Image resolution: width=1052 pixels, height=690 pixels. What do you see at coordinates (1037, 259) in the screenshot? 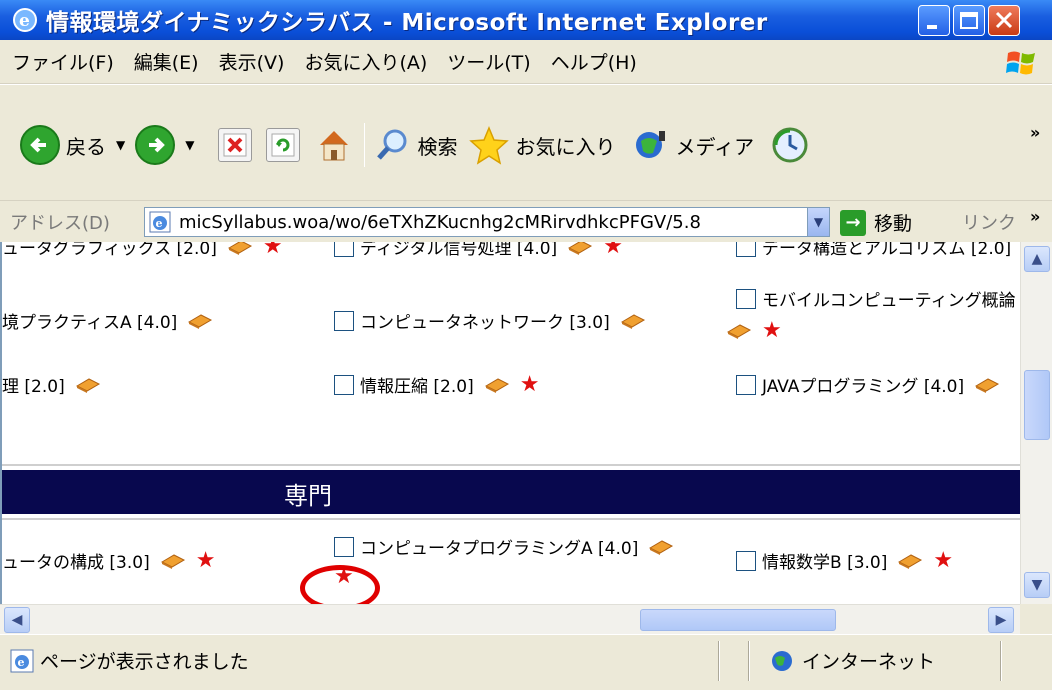
I see `scroll-up-button: ▲` at bounding box center [1037, 259].